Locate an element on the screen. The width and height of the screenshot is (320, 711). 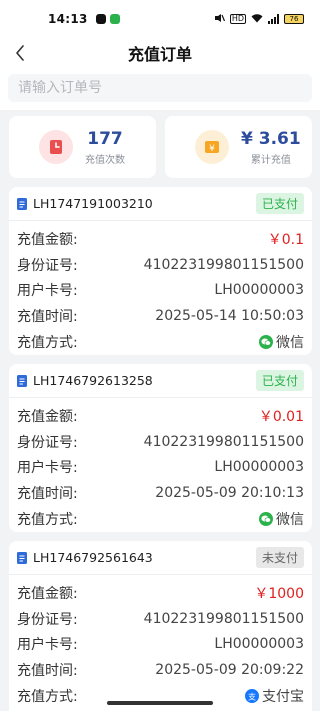
amount-value: ￥0.1 is located at coordinates (285, 239).